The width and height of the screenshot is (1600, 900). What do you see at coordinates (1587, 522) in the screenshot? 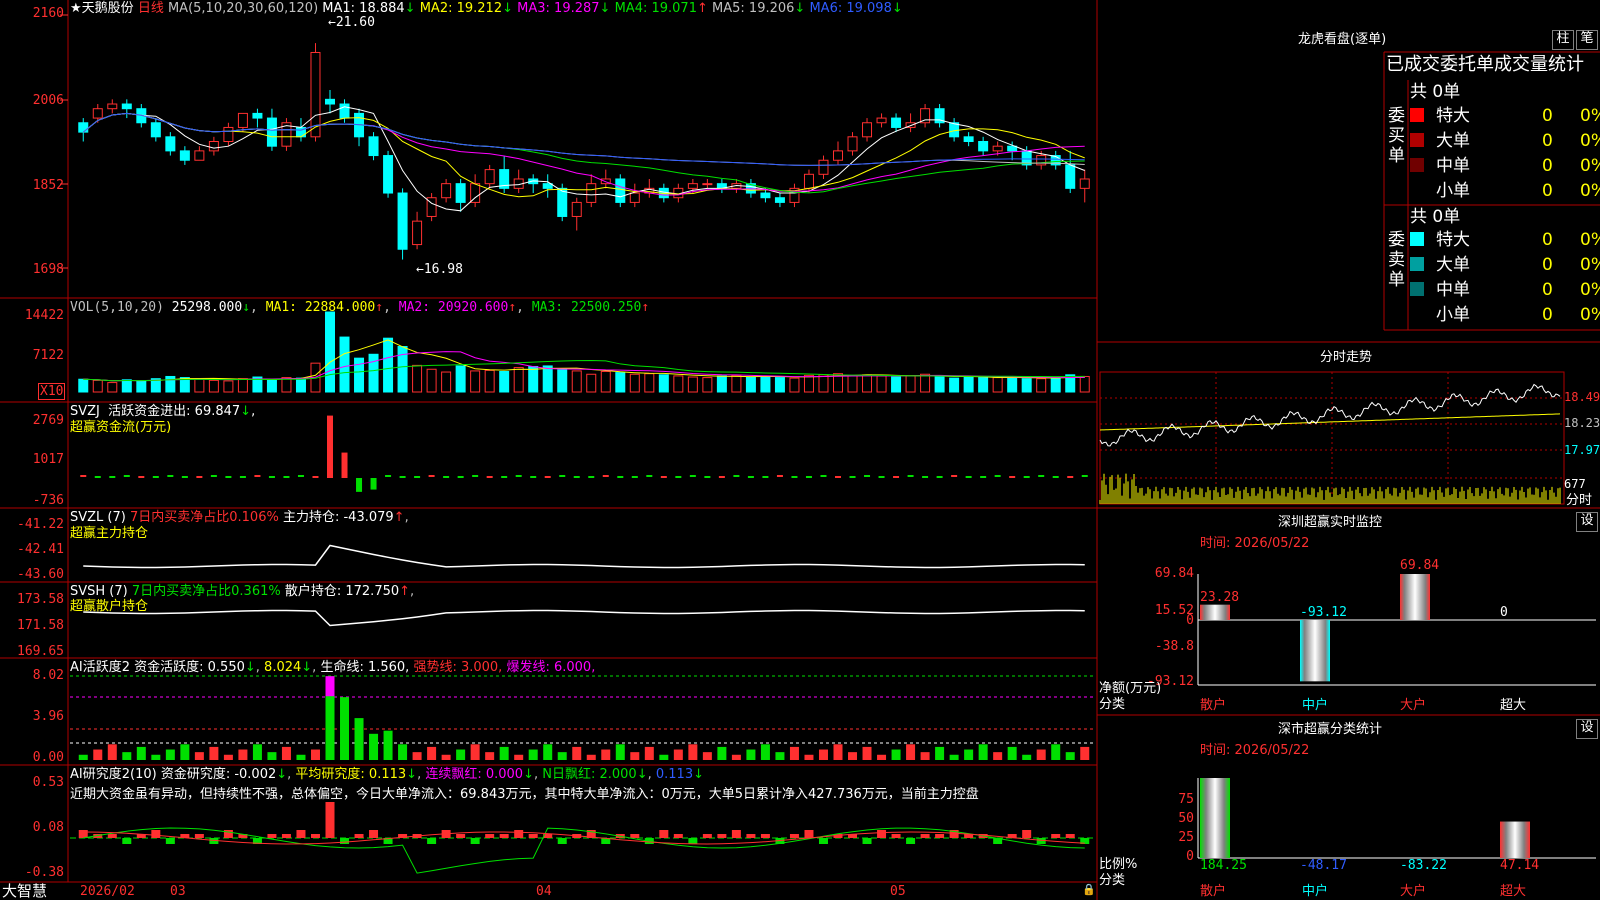
I see `sz-monitor-settings-button: 设` at bounding box center [1587, 522].